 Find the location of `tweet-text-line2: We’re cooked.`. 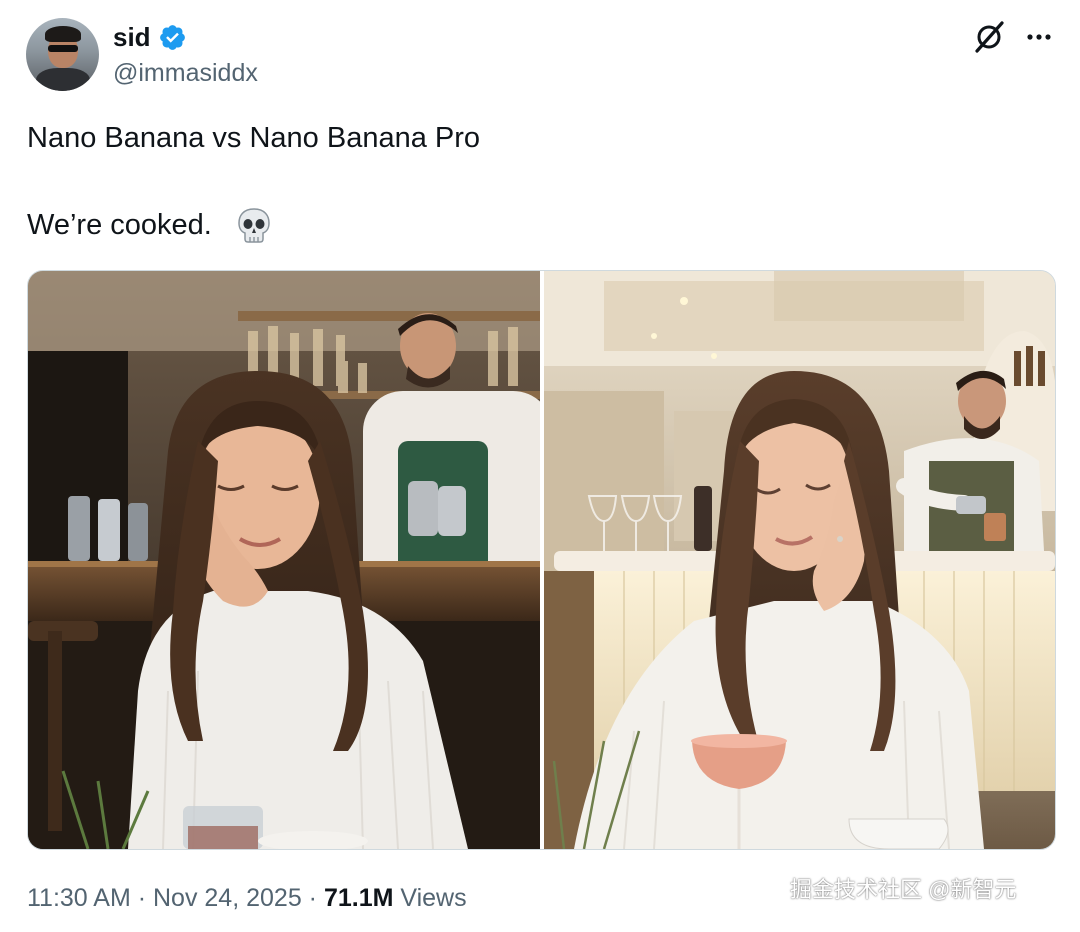

tweet-text-line2: We’re cooked. is located at coordinates (119, 225).